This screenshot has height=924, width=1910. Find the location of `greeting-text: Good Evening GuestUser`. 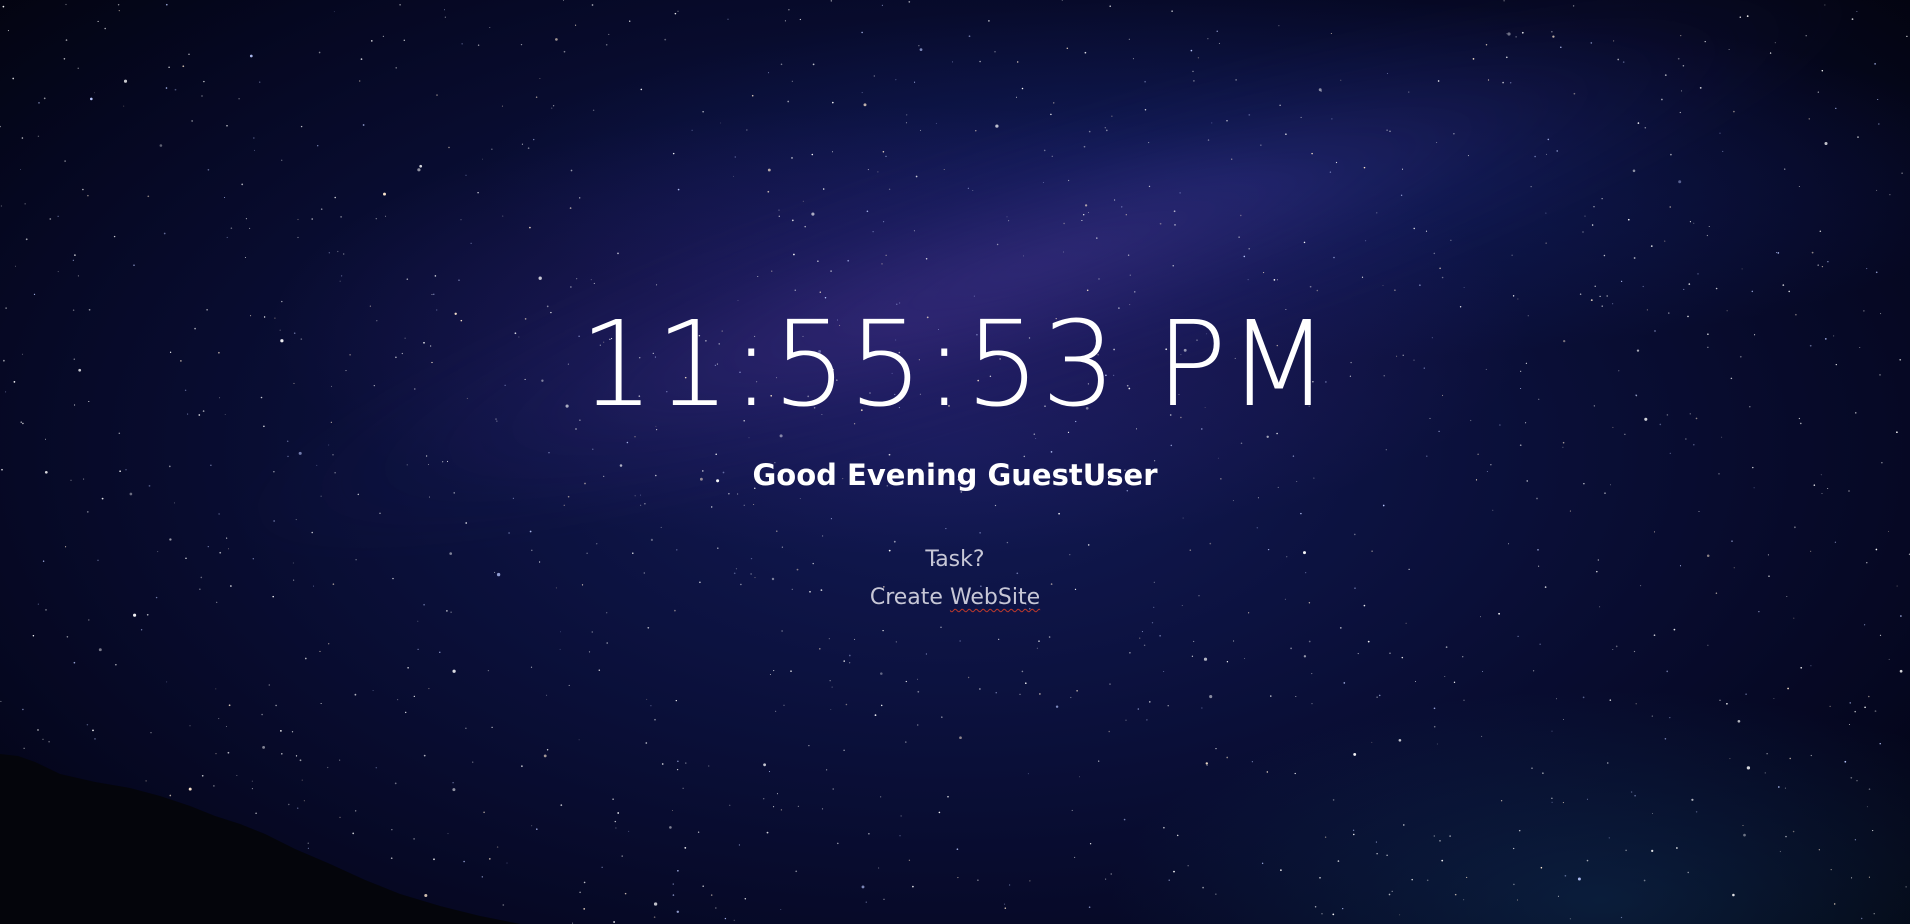

greeting-text: Good Evening GuestUser is located at coordinates (955, 475).